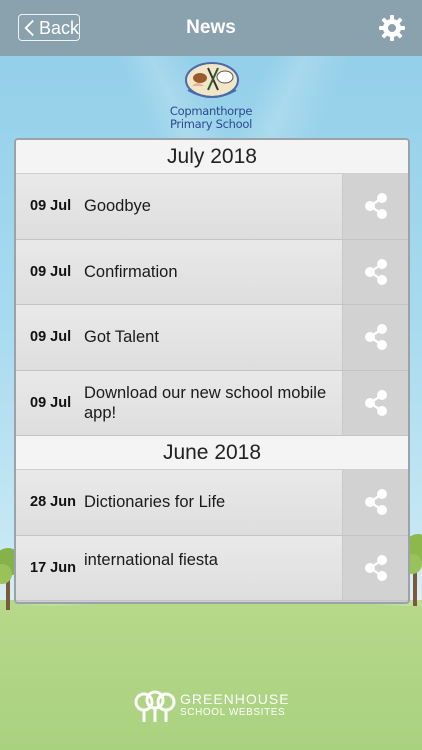  What do you see at coordinates (121, 337) in the screenshot?
I see `news-title: Got Talent` at bounding box center [121, 337].